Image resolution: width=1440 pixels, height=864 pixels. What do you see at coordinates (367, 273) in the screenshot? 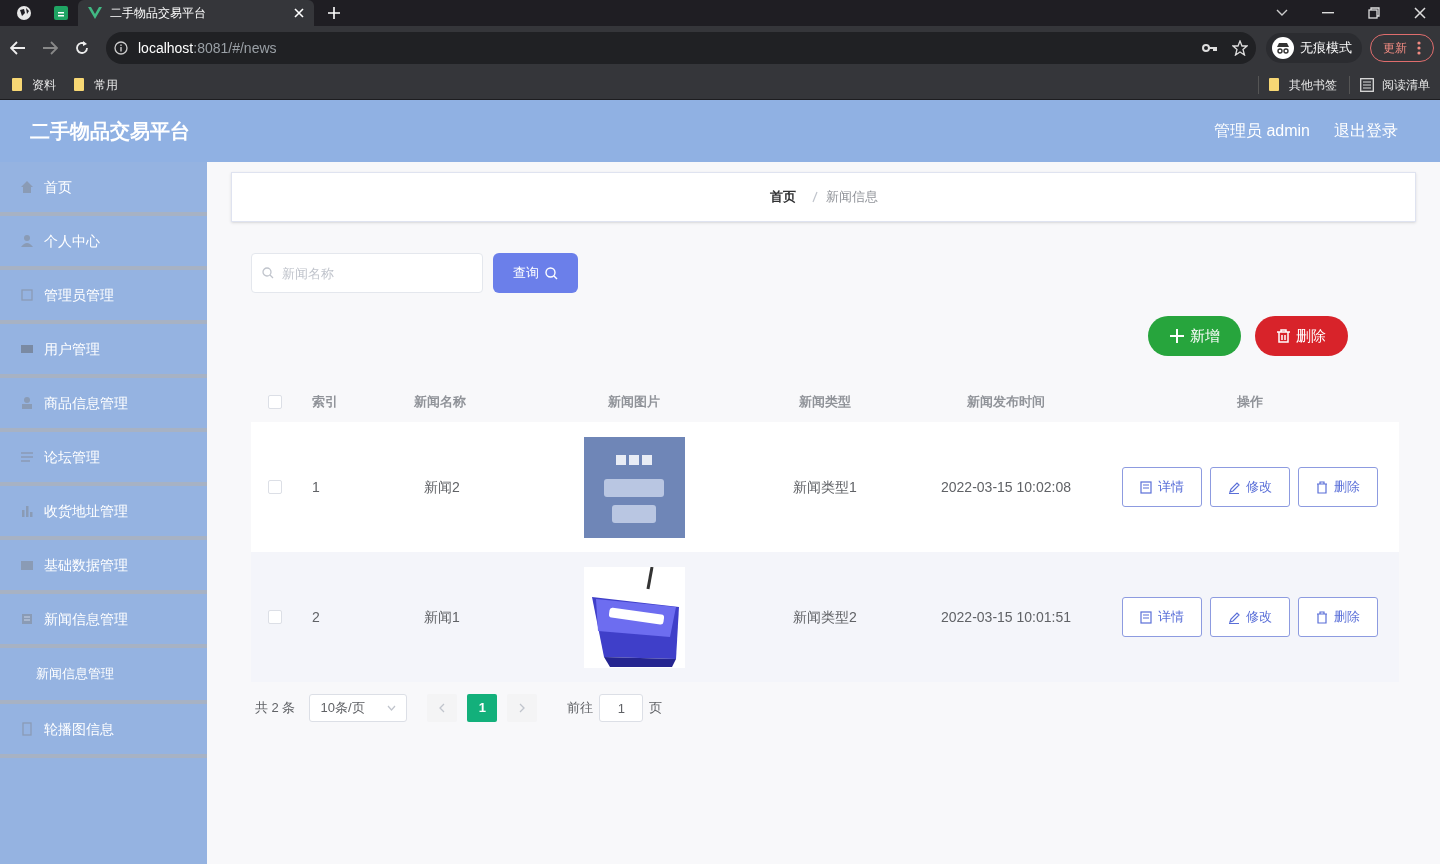
I see `search-field: 新闻名称` at bounding box center [367, 273].